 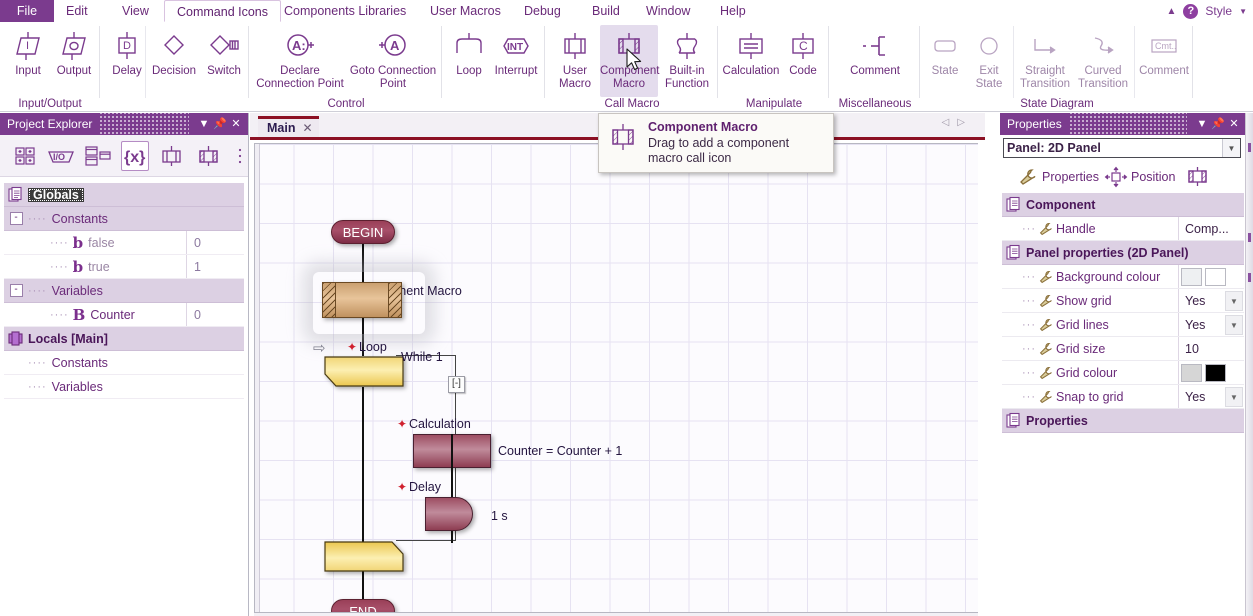 What do you see at coordinates (1058, 177) in the screenshot?
I see `tab-properties: Properties` at bounding box center [1058, 177].